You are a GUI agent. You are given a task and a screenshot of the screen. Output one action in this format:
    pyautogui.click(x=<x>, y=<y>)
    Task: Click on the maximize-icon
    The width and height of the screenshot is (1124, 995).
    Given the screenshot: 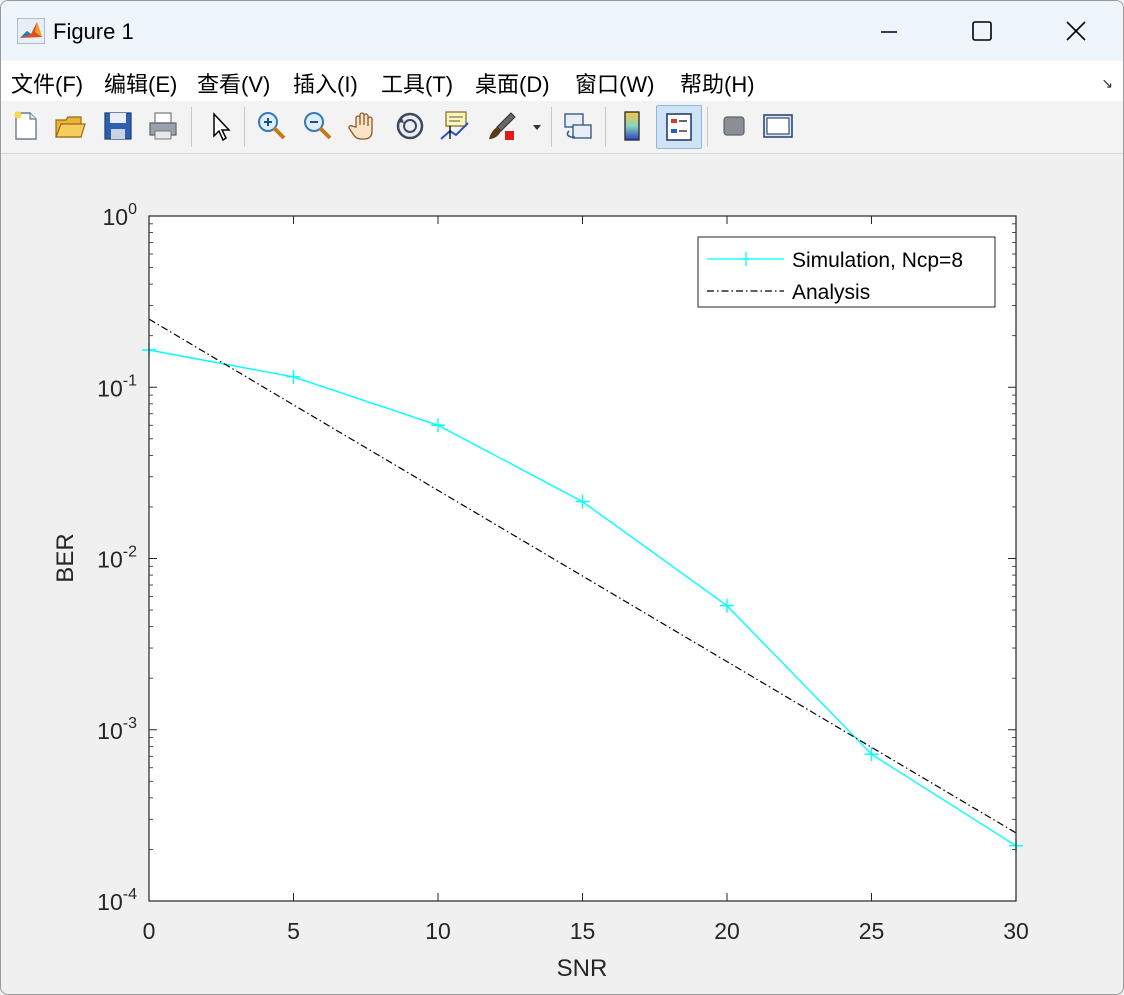 What is the action you would take?
    pyautogui.click(x=982, y=31)
    